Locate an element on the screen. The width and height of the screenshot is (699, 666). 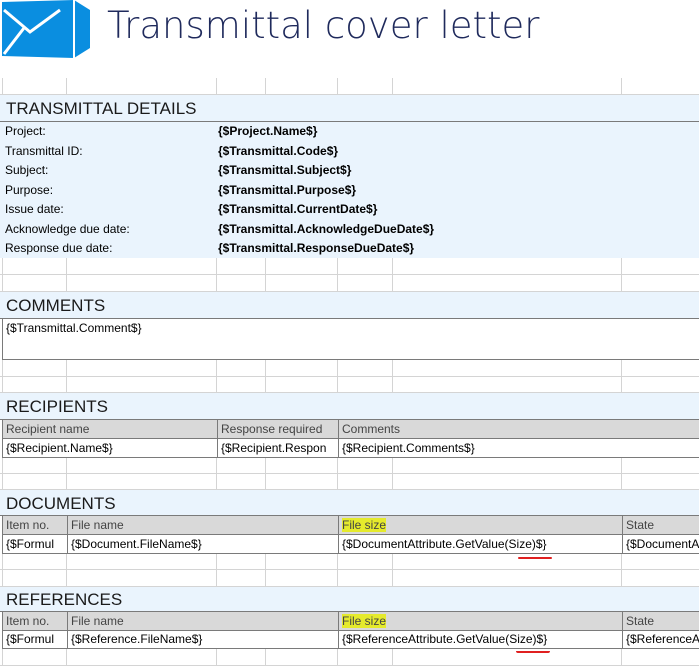
detail-label: Transmittal ID: is located at coordinates (44, 150).